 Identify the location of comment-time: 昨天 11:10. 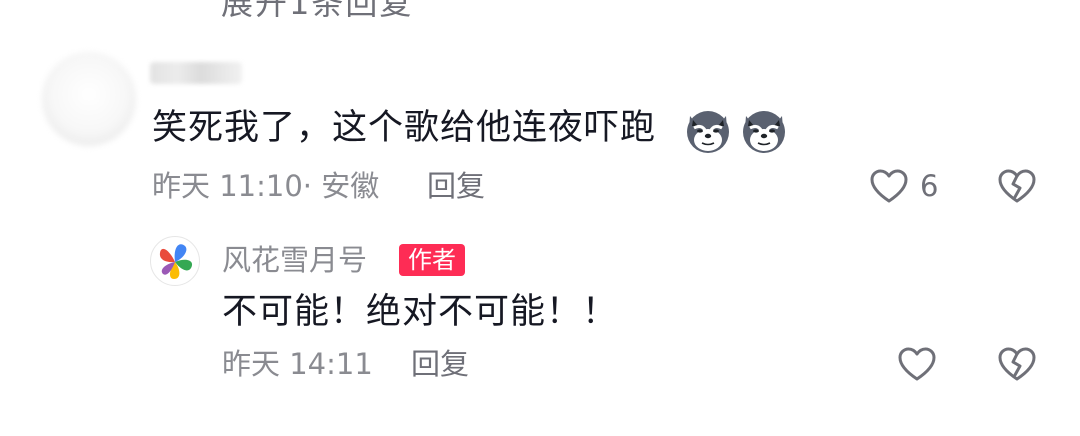
(227, 186).